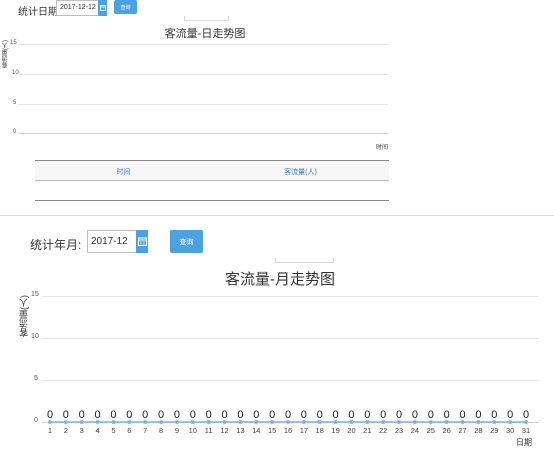 The height and width of the screenshot is (475, 554). Describe the element at coordinates (272, 430) in the screenshot. I see `monthly-x-tick: 15` at that location.